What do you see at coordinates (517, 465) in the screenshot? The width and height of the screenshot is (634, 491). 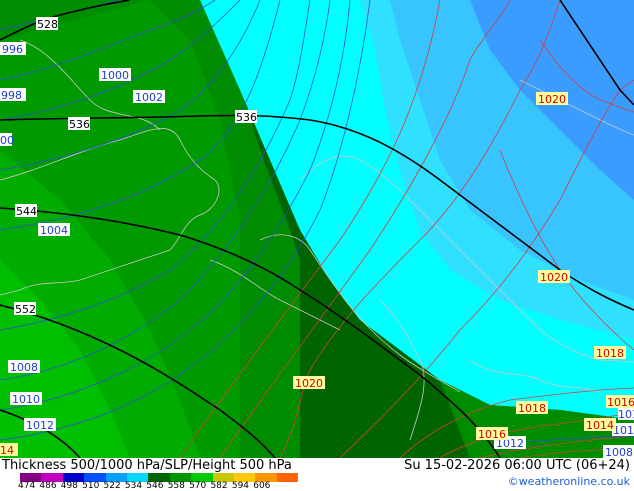 I see `valid-time: Su 15-02-2026 06:00 UTC (06+24)` at bounding box center [517, 465].